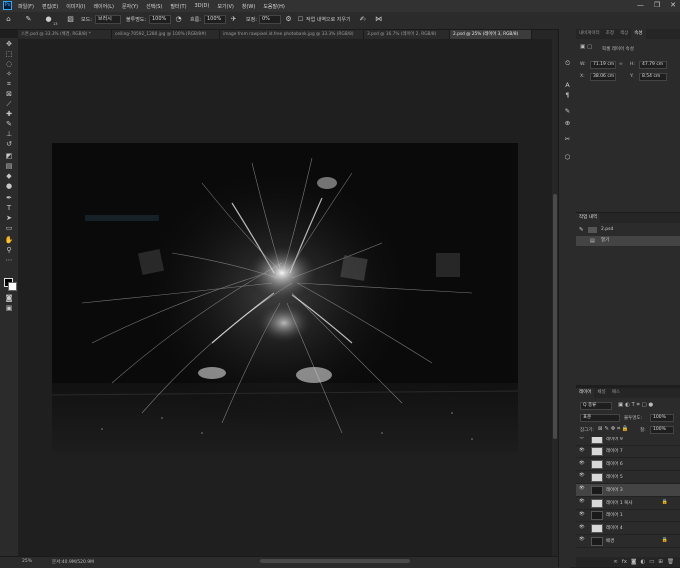 This screenshot has height=568, width=680. I want to click on width-input: 71.19 cm, so click(603, 65).